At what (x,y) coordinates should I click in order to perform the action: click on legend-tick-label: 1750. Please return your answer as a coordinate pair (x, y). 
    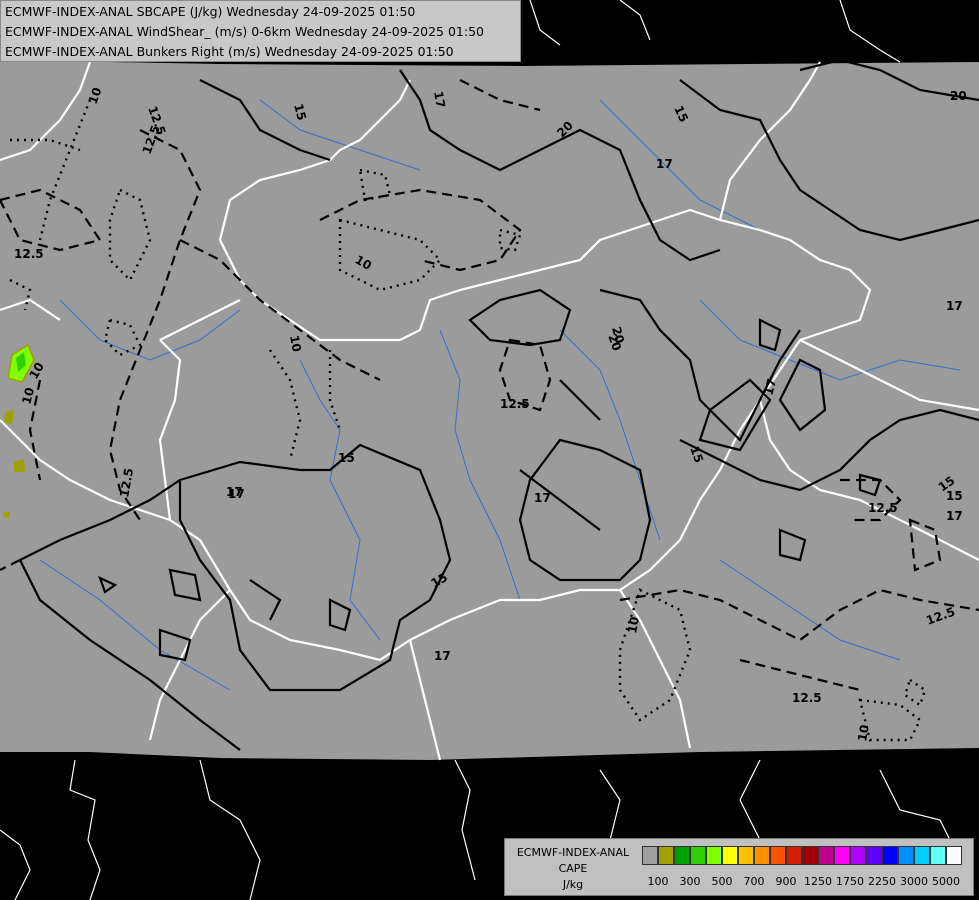
    Looking at the image, I should click on (850, 881).